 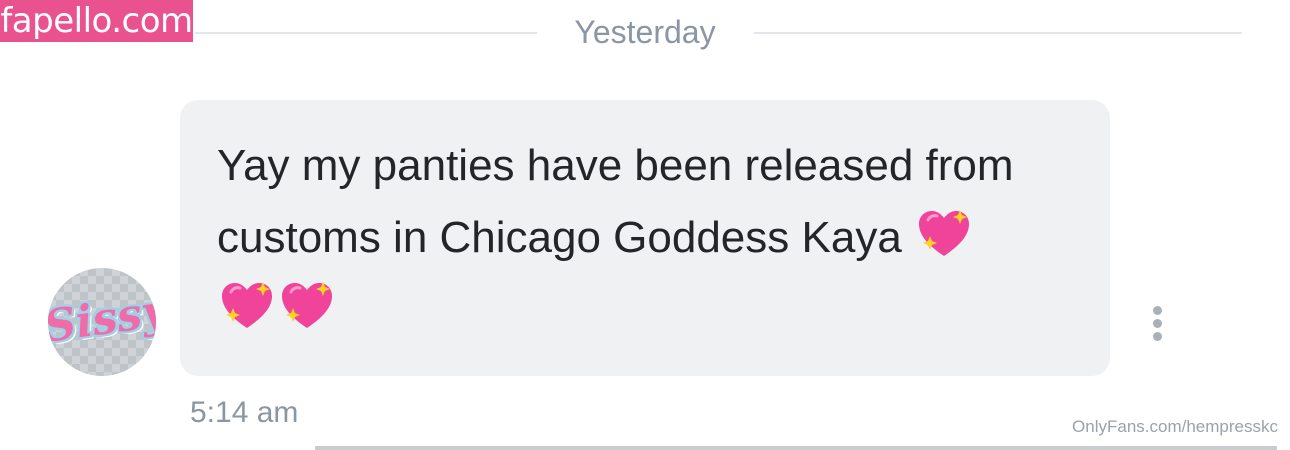 What do you see at coordinates (615, 165) in the screenshot?
I see `message-text-line-1: Yay my panties have been released from` at bounding box center [615, 165].